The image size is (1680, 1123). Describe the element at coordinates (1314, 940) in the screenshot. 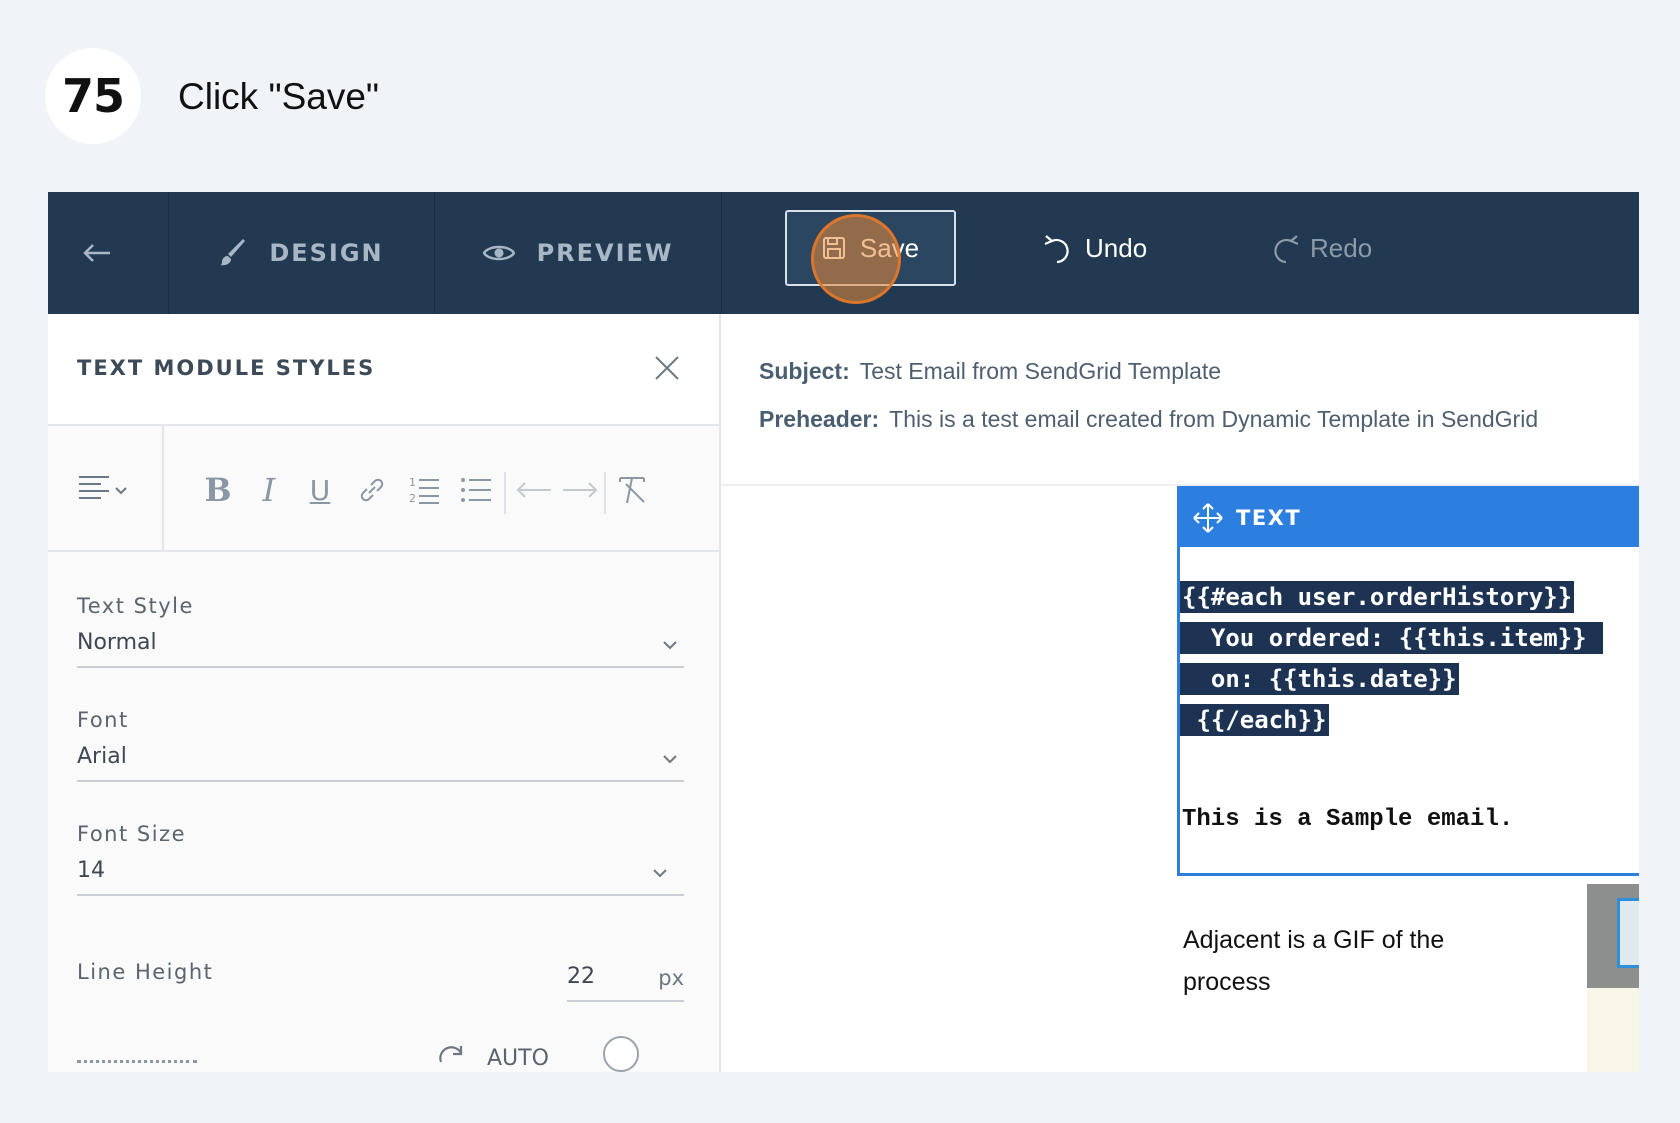

I see `gif-note-line-1: Adjacent is a GIF of the` at that location.